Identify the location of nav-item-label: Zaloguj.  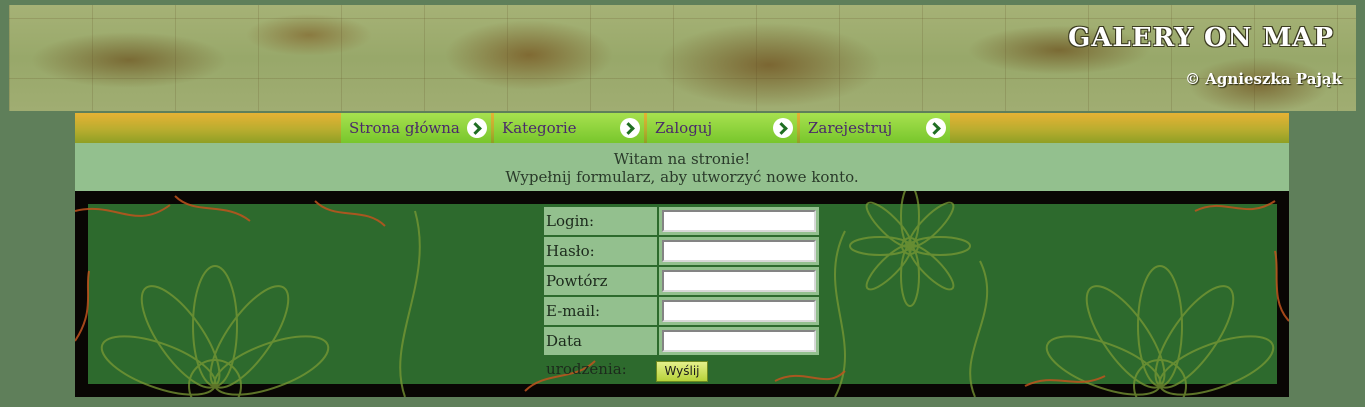
(684, 128).